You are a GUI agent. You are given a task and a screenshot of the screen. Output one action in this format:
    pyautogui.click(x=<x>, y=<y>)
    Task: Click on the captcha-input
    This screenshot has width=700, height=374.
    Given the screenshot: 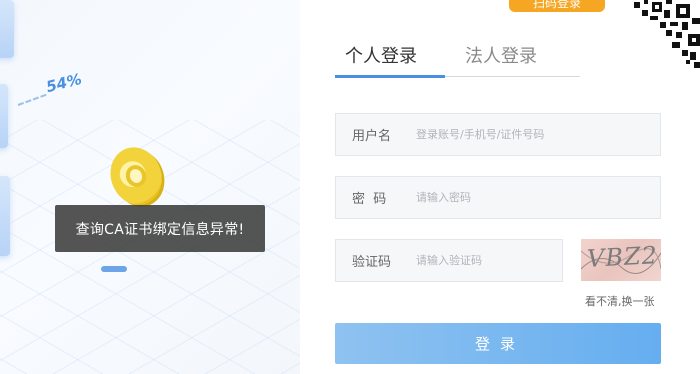 What is the action you would take?
    pyautogui.click(x=486, y=260)
    